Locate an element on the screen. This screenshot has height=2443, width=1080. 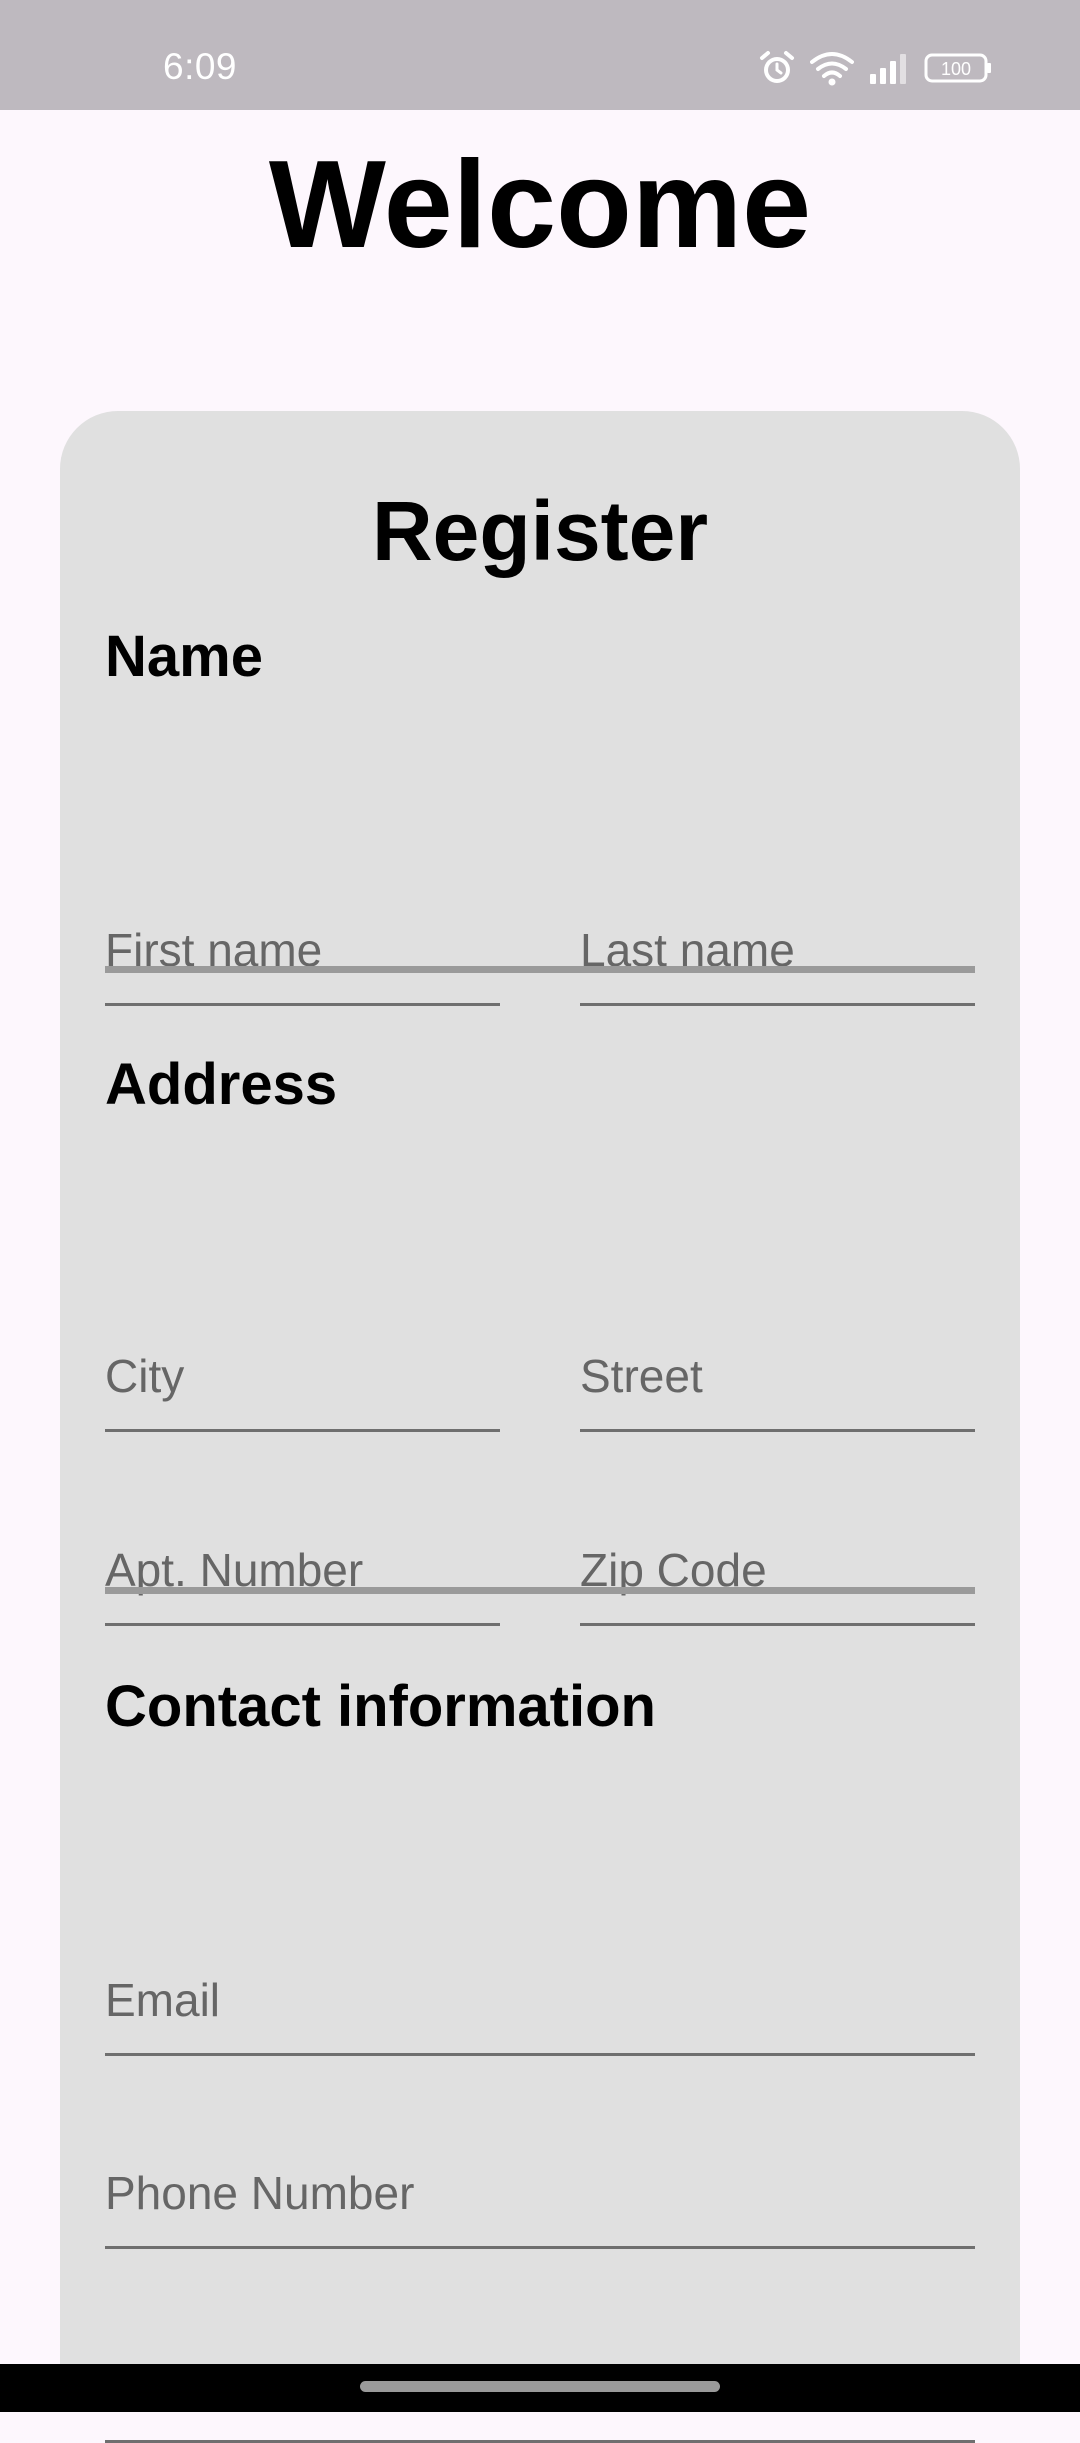
page-title: Welcome is located at coordinates (540, 205).